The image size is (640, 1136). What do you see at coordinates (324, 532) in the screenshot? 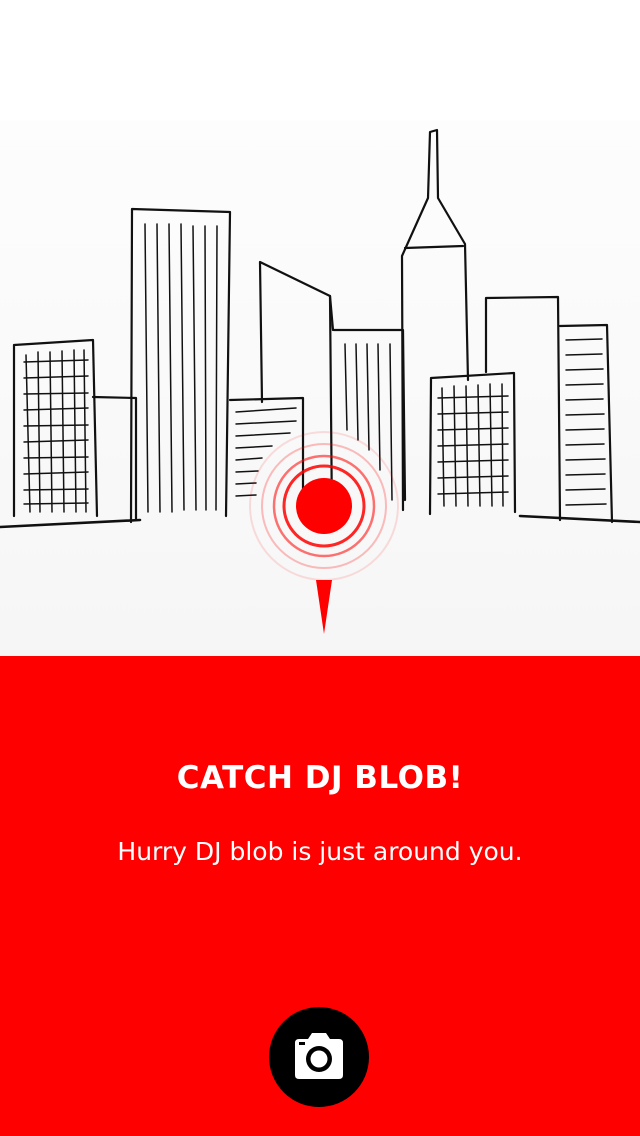
I see `map-pin-icon` at bounding box center [324, 532].